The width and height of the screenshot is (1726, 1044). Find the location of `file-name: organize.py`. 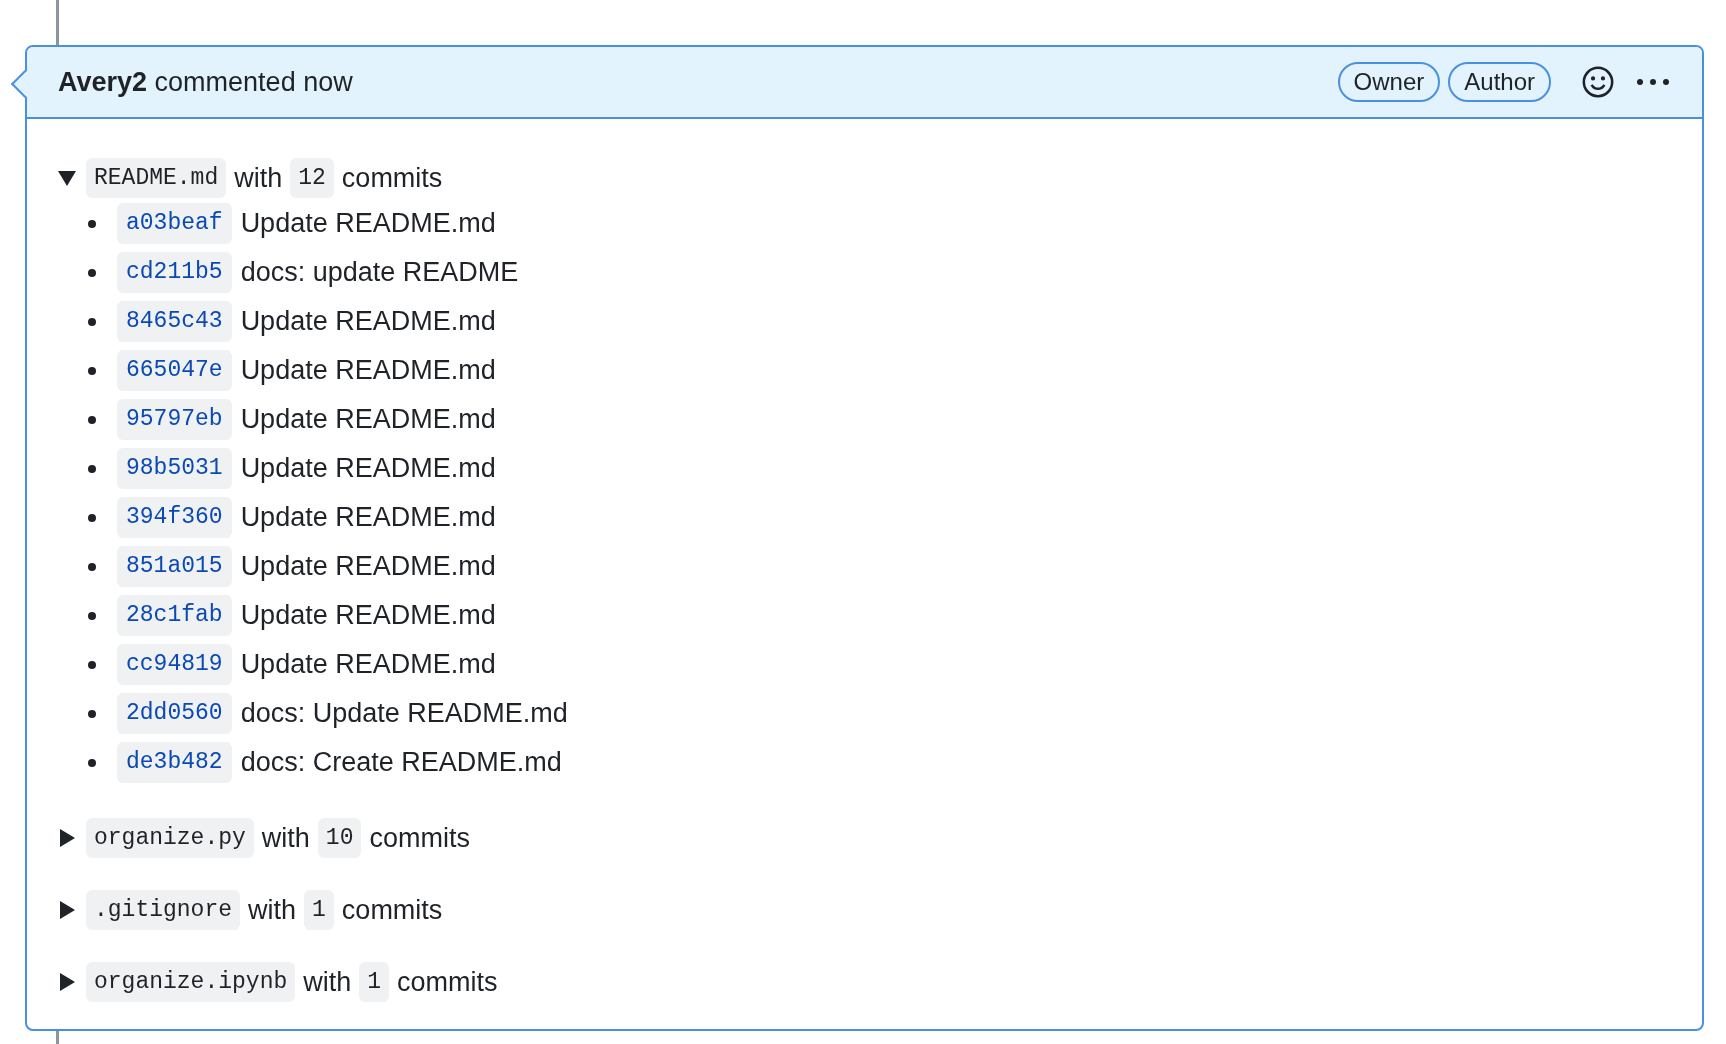

file-name: organize.py is located at coordinates (170, 838).